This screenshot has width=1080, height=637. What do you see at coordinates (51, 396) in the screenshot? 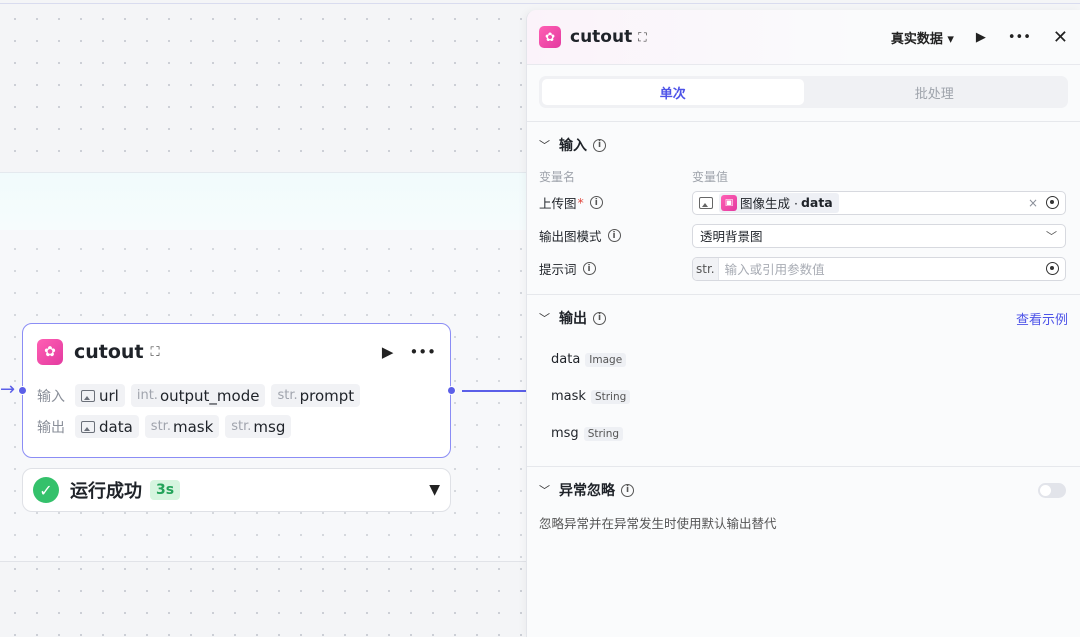
I see `inputs-label: 输入` at bounding box center [51, 396].